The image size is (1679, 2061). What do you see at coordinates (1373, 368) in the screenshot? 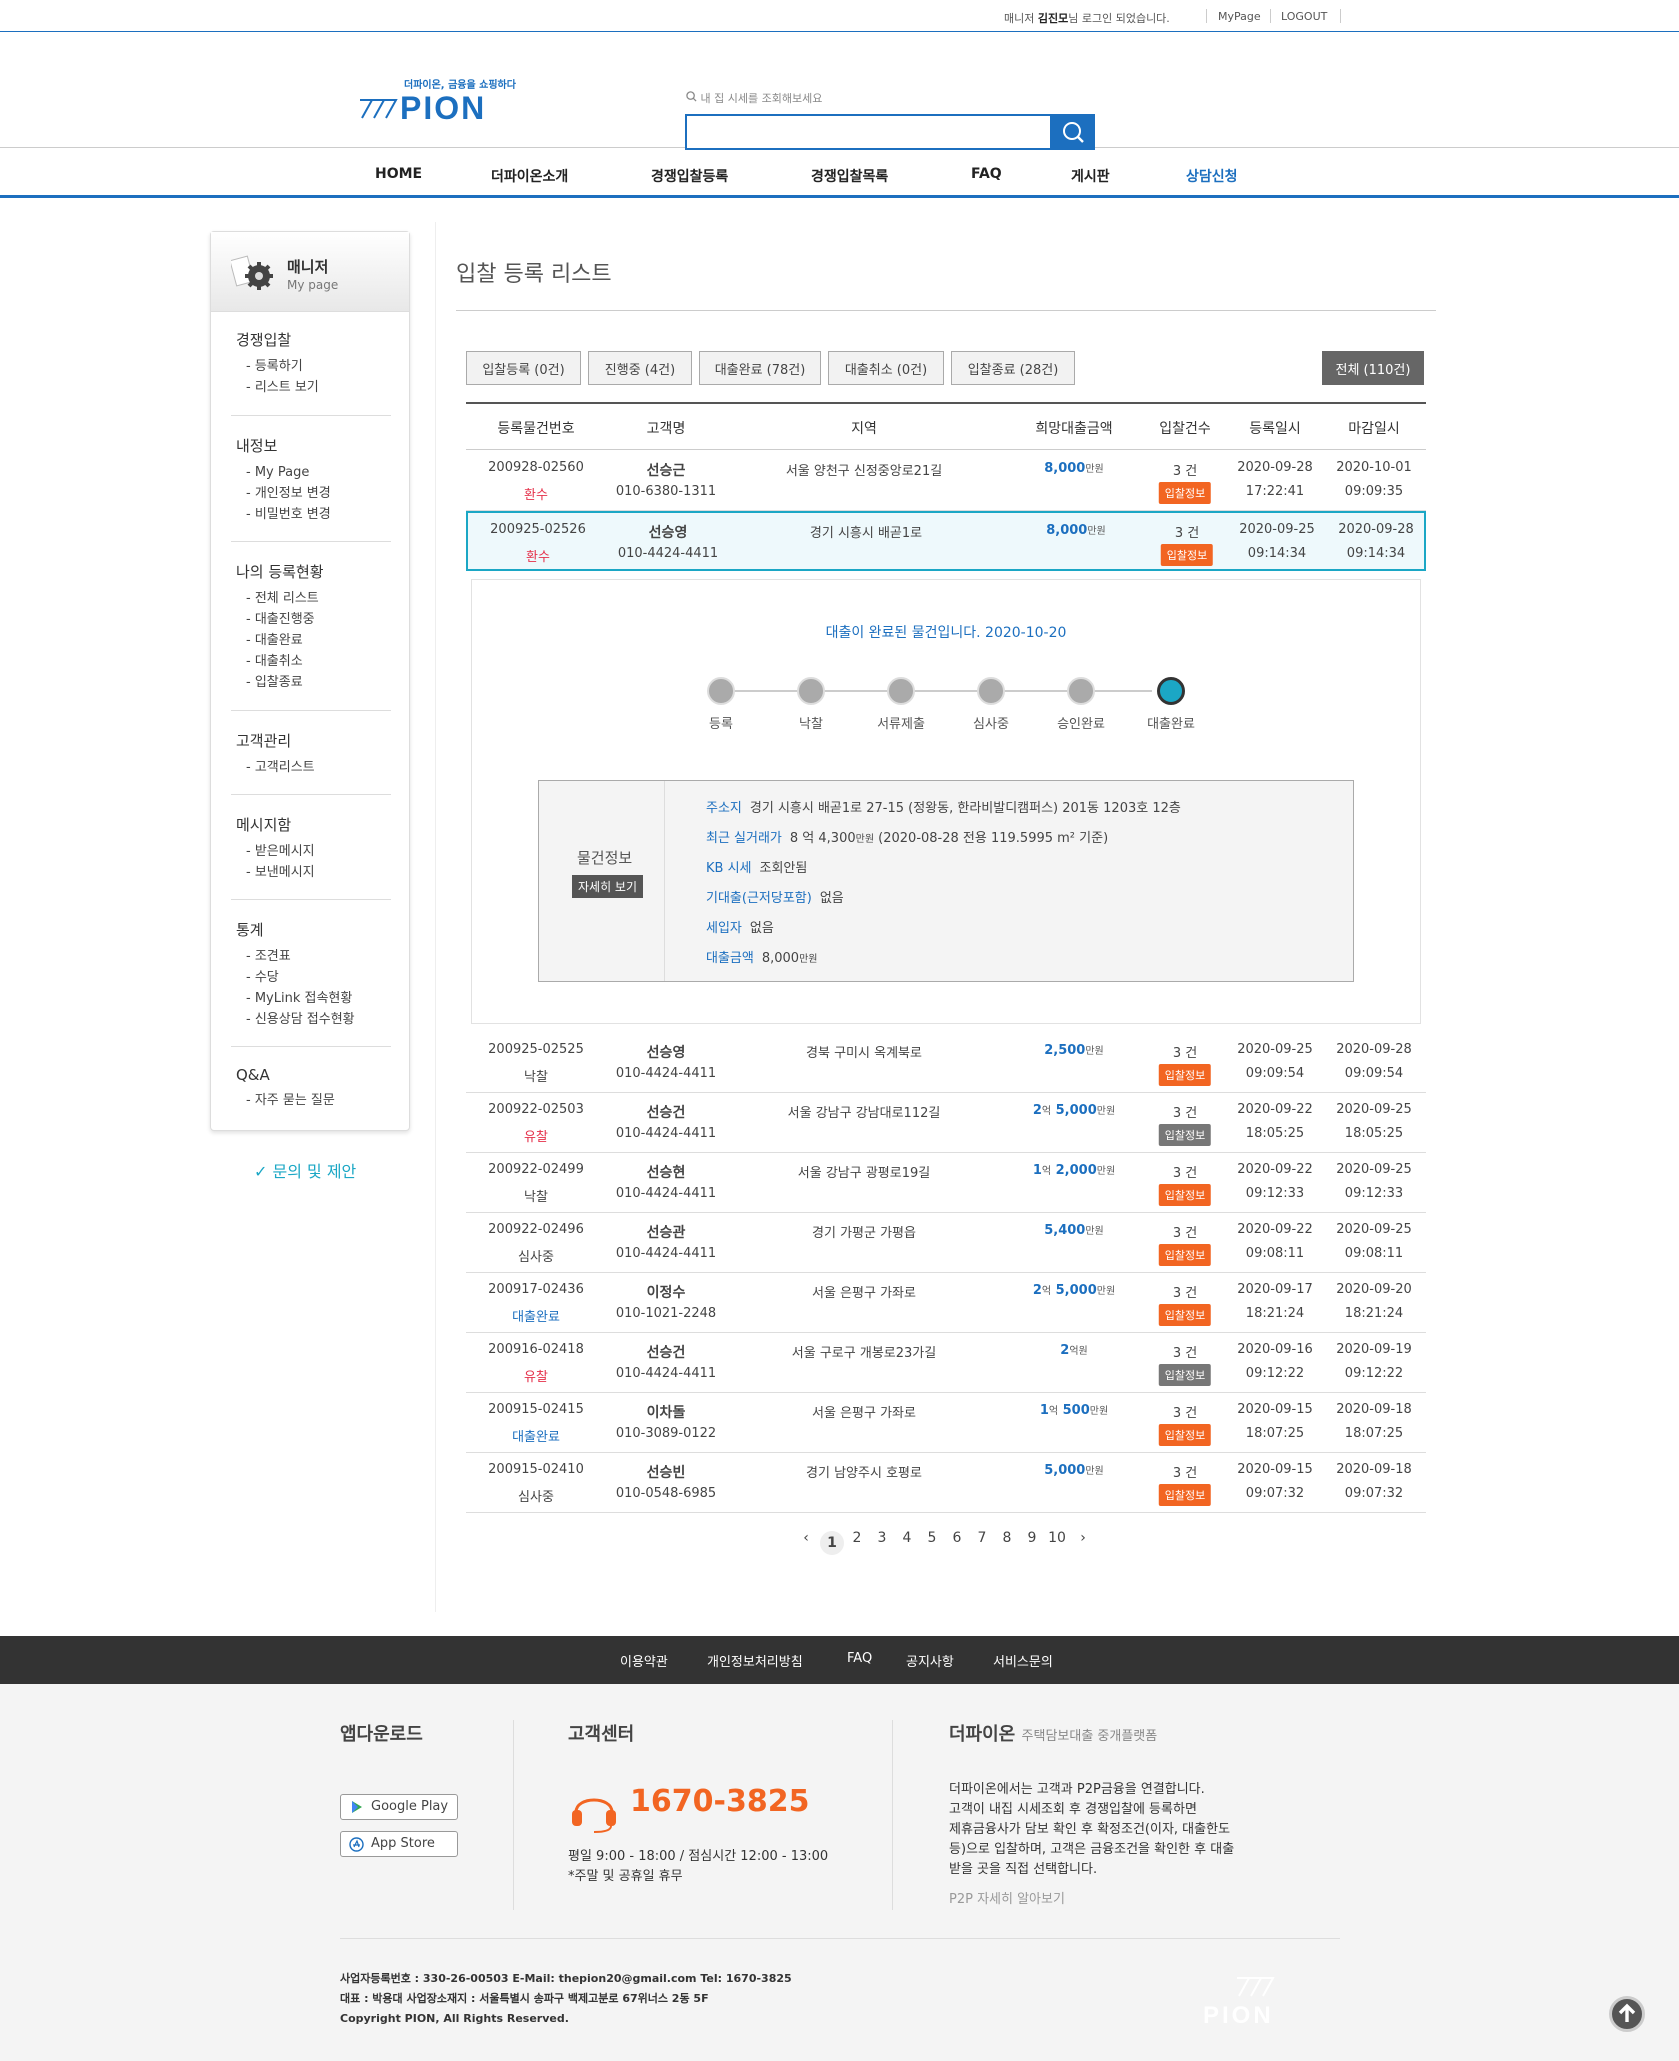
I see `filter-all: 전체 (110건)` at bounding box center [1373, 368].